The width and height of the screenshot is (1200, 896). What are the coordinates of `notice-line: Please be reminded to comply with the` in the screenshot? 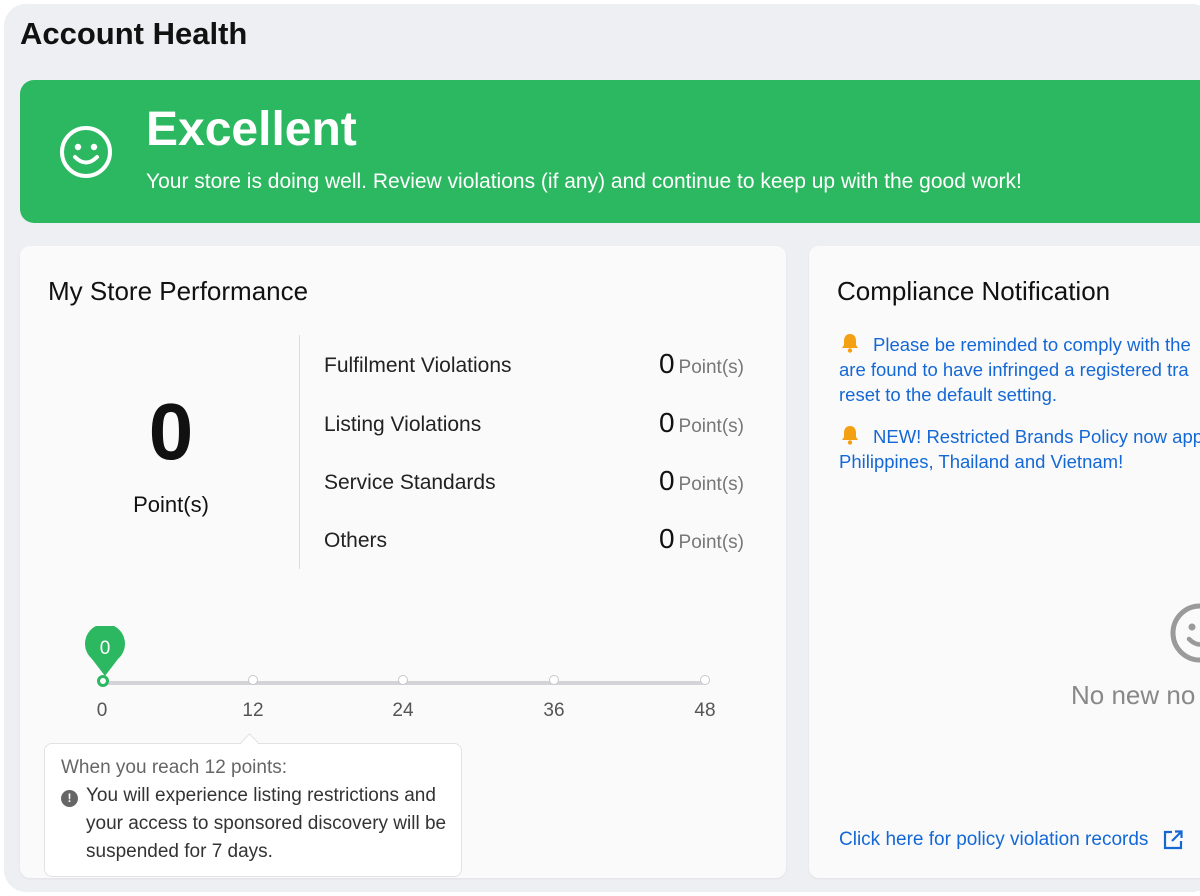 It's located at (1032, 344).